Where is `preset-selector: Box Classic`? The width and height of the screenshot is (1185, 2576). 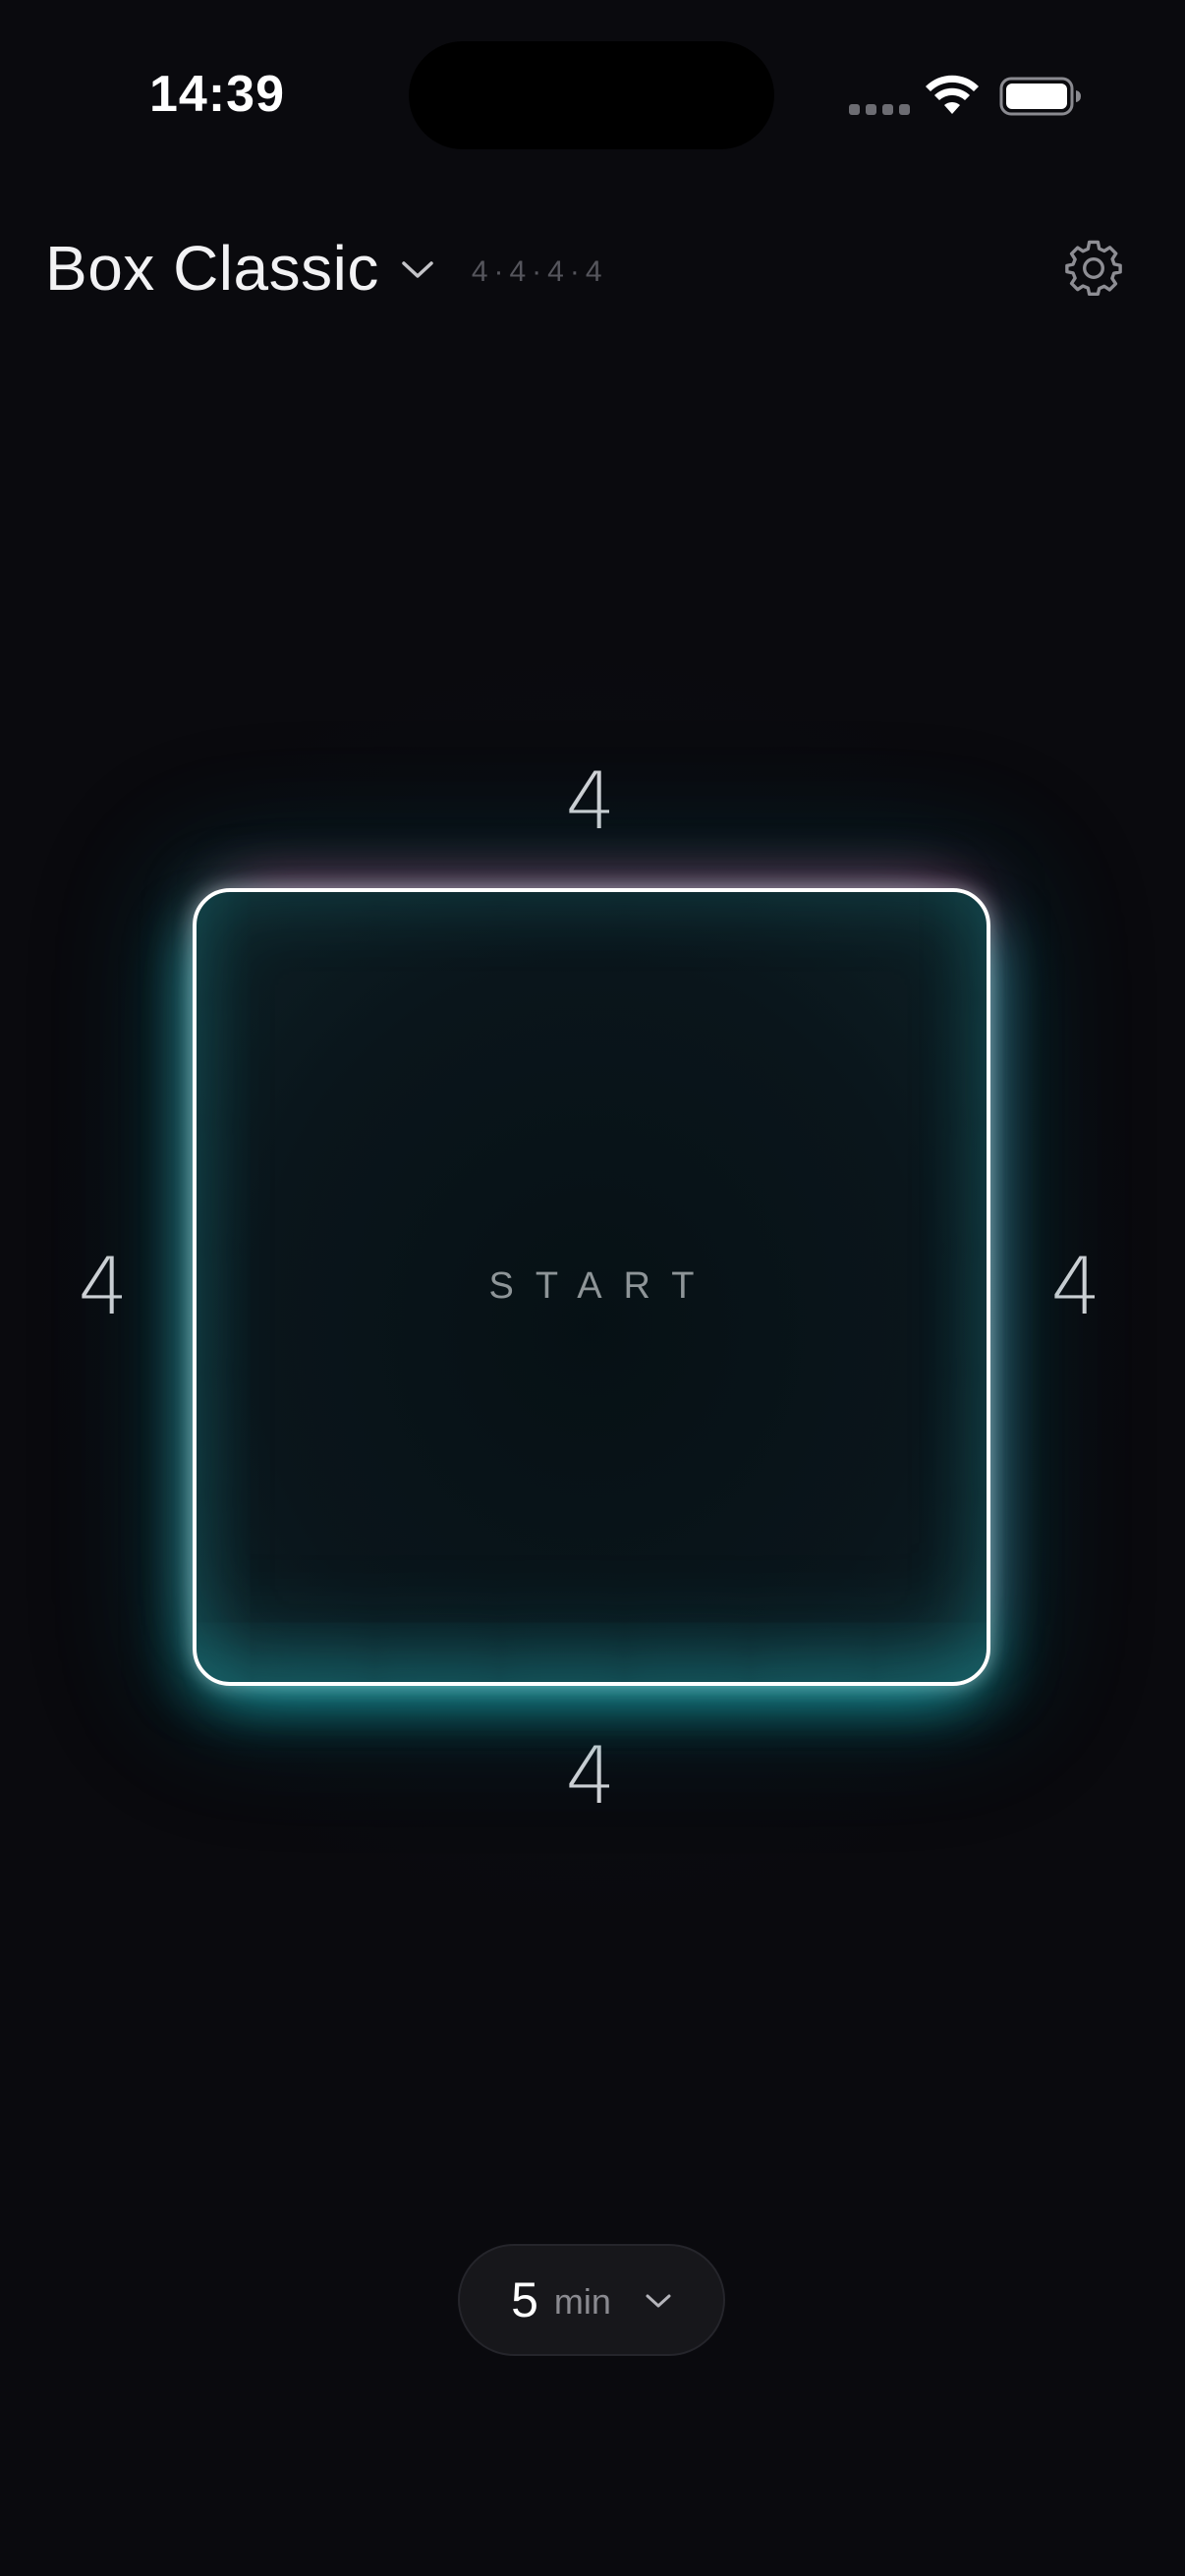
preset-selector: Box Classic is located at coordinates (212, 268).